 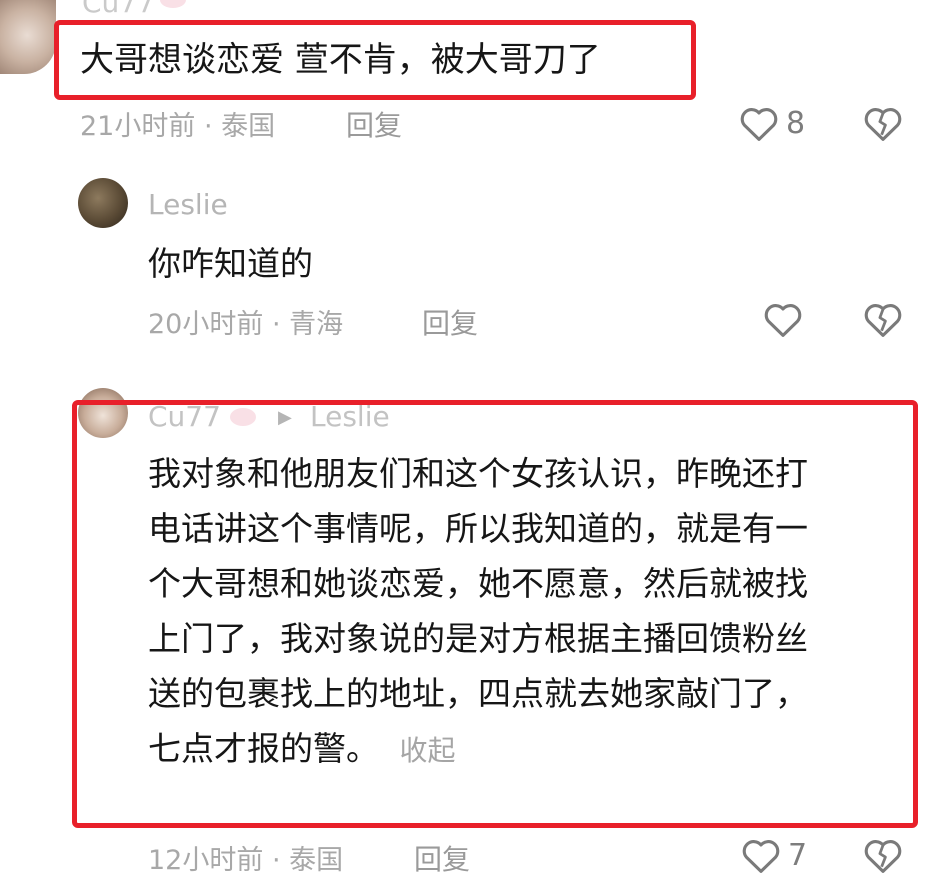 I want to click on comment-line: 送的包裹找上的地址，四点就去她家敲门了，, so click(x=478, y=693).